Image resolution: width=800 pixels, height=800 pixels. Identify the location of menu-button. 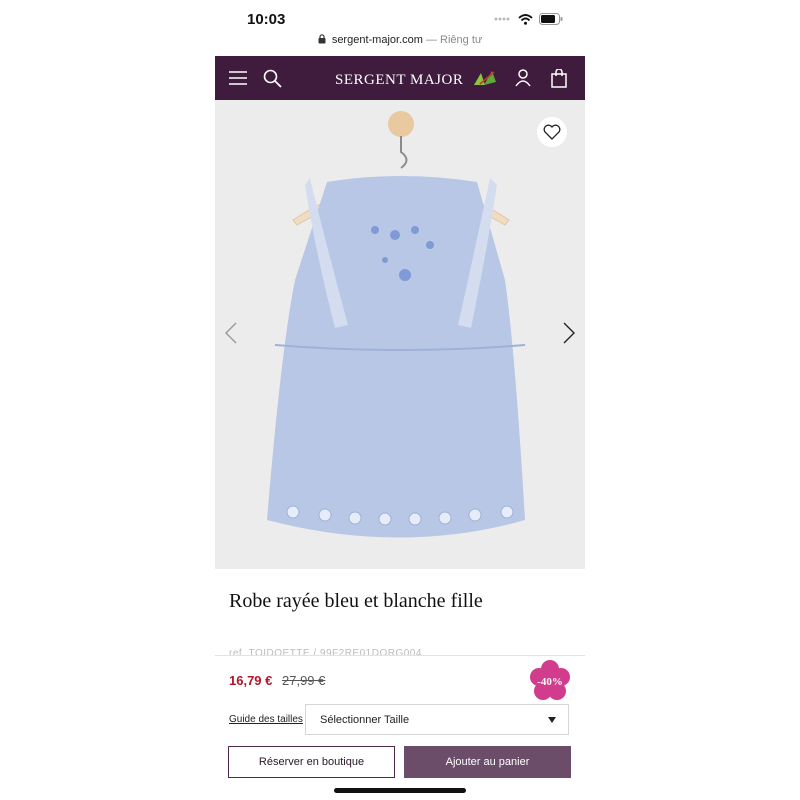
(238, 78).